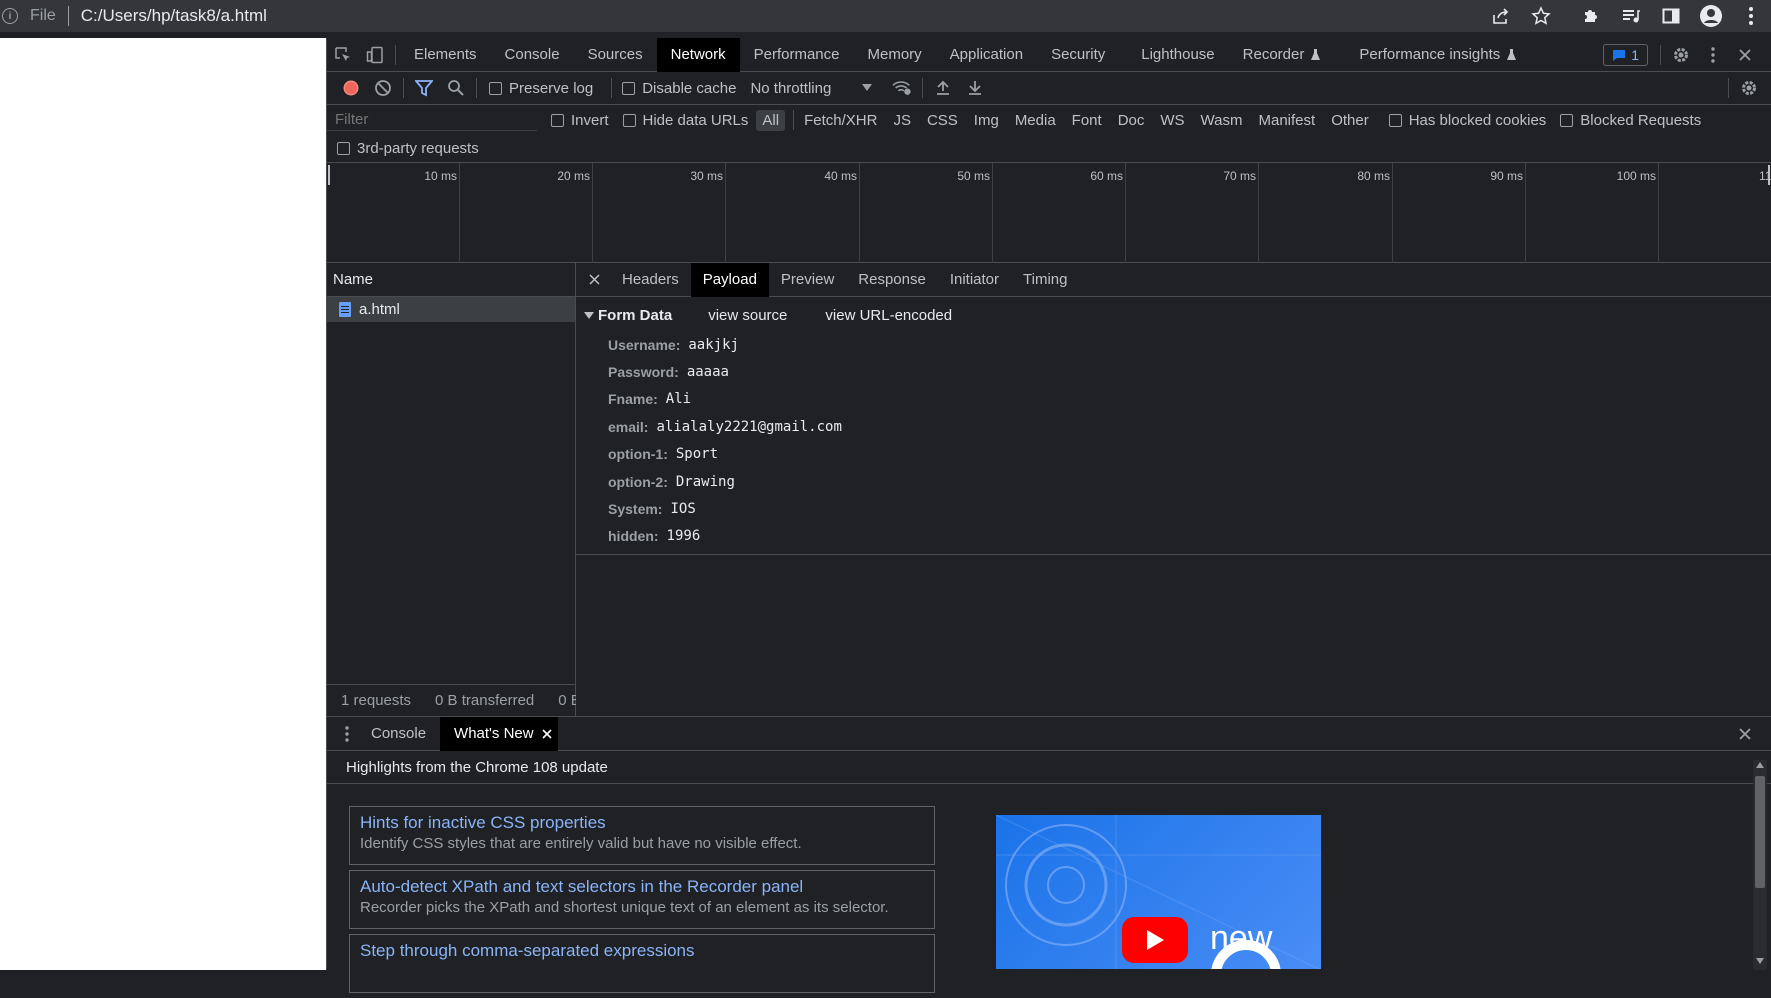  What do you see at coordinates (1769, 175) in the screenshot?
I see `timeline-end-handle` at bounding box center [1769, 175].